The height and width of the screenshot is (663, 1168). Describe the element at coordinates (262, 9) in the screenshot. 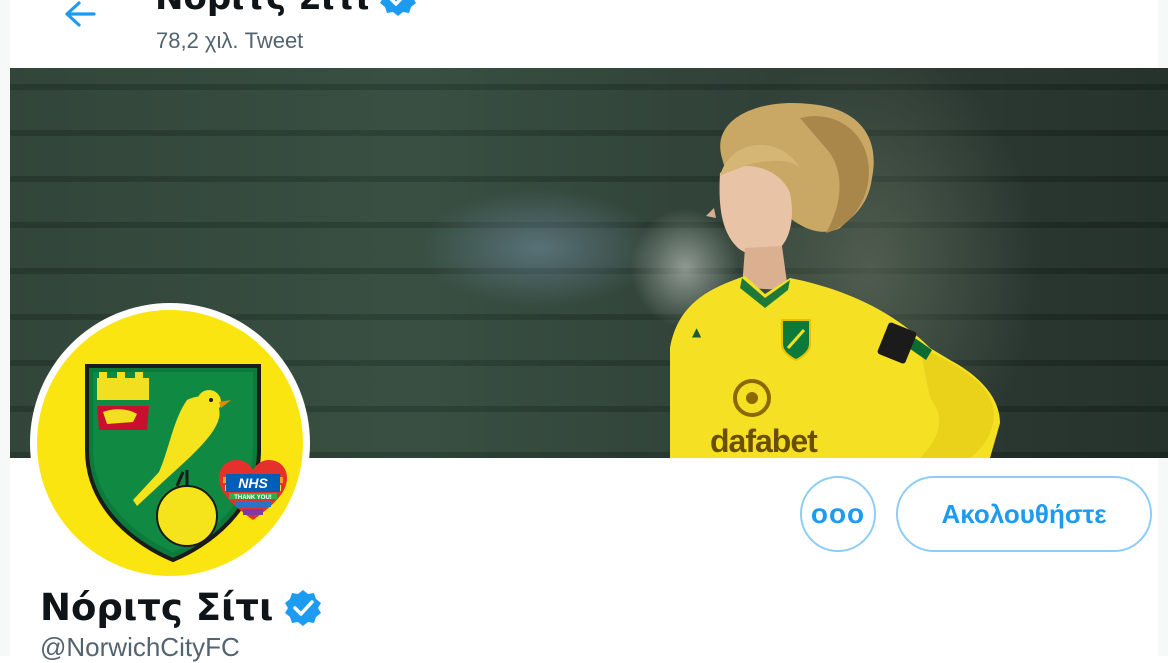

I see `header-title-text: Νόριτς Σίτι` at that location.